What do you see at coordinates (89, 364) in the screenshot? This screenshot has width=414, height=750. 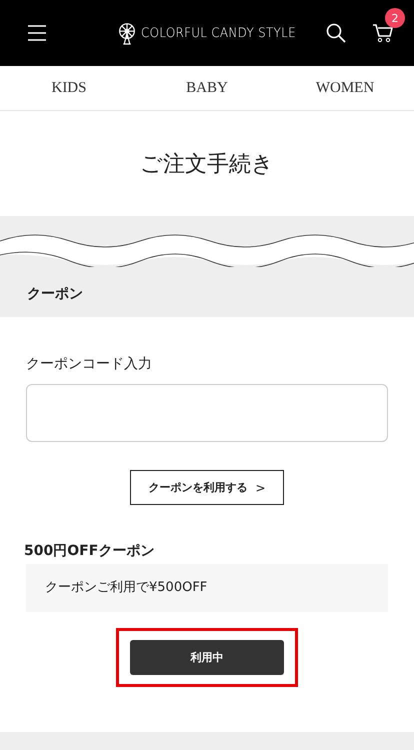 I see `field-label: クーポンコード入力` at bounding box center [89, 364].